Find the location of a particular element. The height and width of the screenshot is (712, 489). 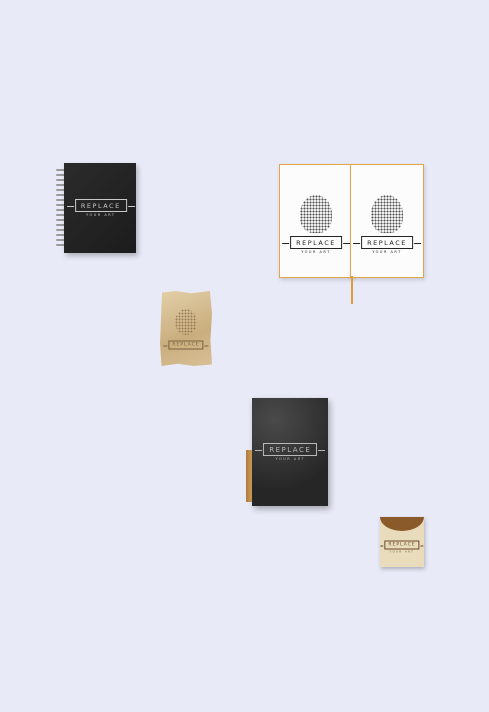

left-page: REPLACE YOUR ART is located at coordinates (316, 221).